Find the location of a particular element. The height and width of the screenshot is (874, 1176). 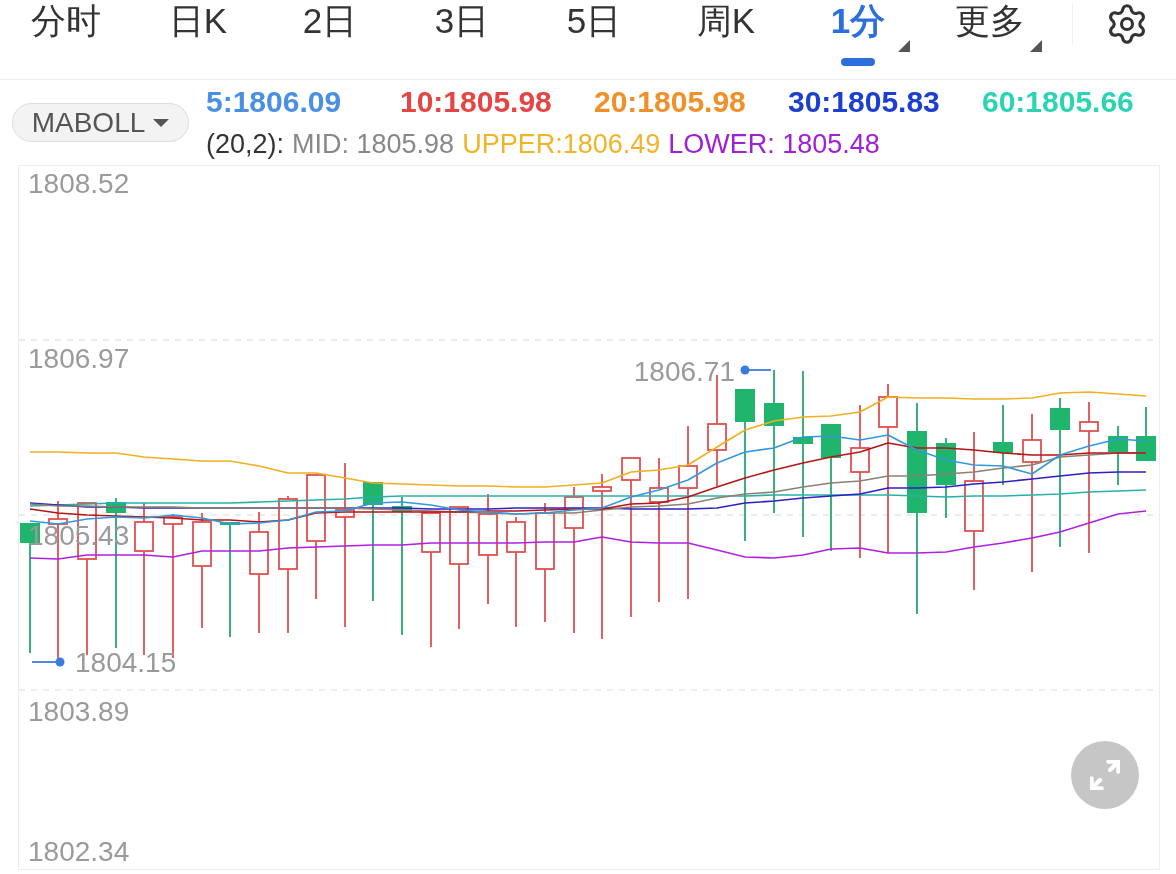

y-axis-label: 1802.34 is located at coordinates (79, 852).